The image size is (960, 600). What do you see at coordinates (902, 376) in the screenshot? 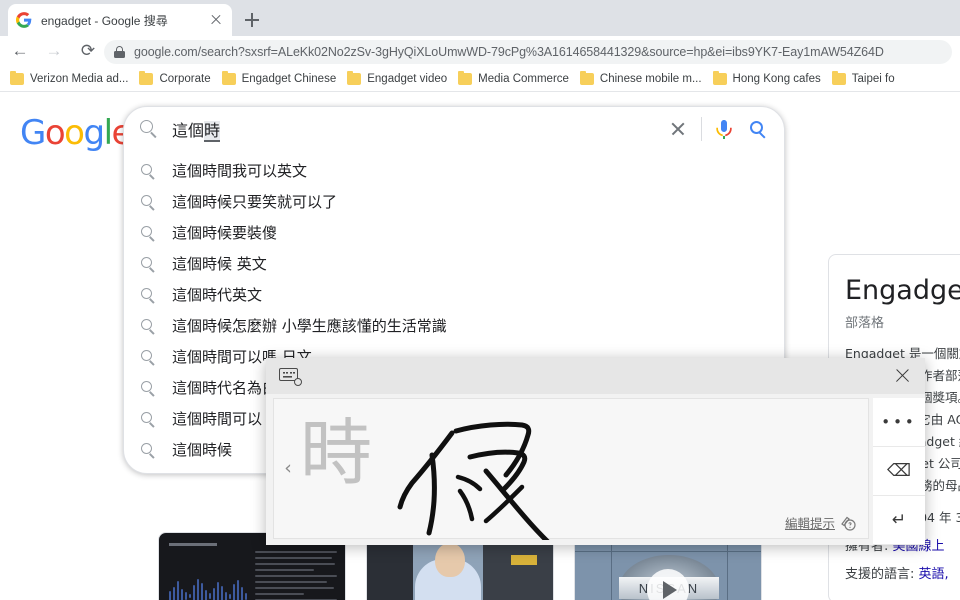
I see `close-icon` at bounding box center [902, 376].